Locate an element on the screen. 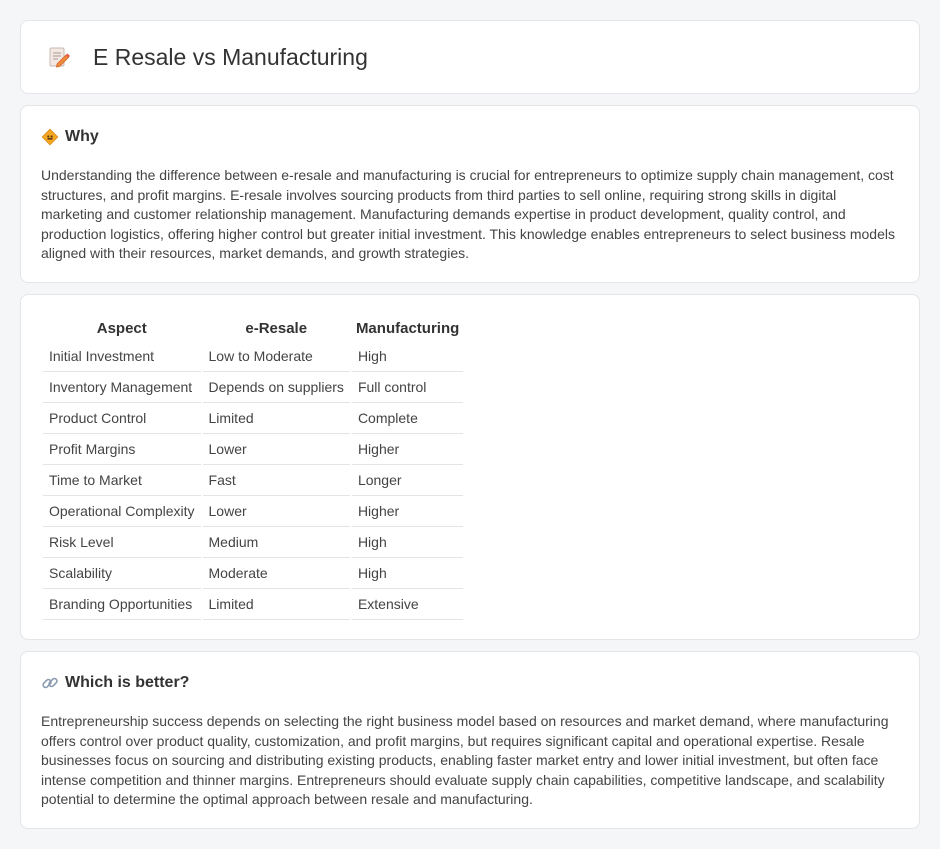 Image resolution: width=940 pixels, height=849 pixels. link-icon is located at coordinates (50, 683).